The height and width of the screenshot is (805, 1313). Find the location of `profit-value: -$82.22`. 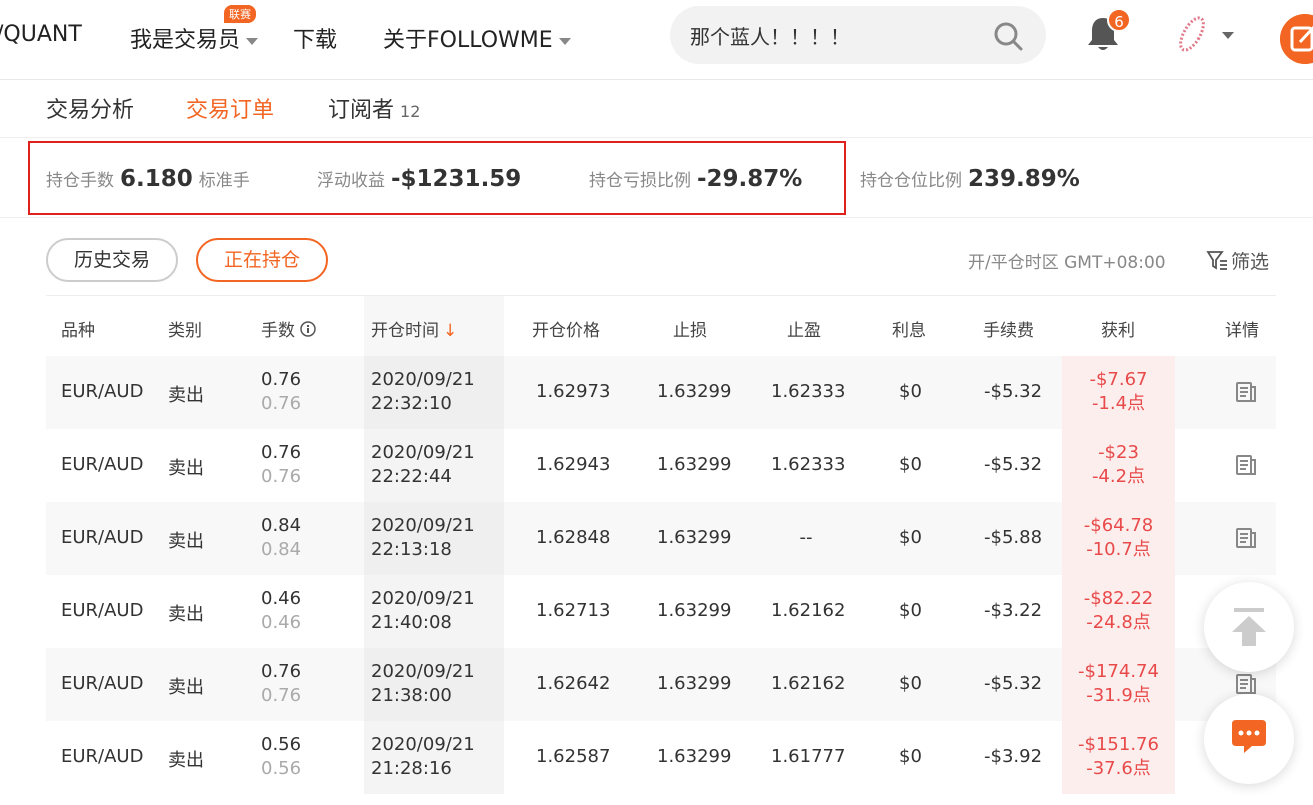

profit-value: -$82.22 is located at coordinates (1118, 598).